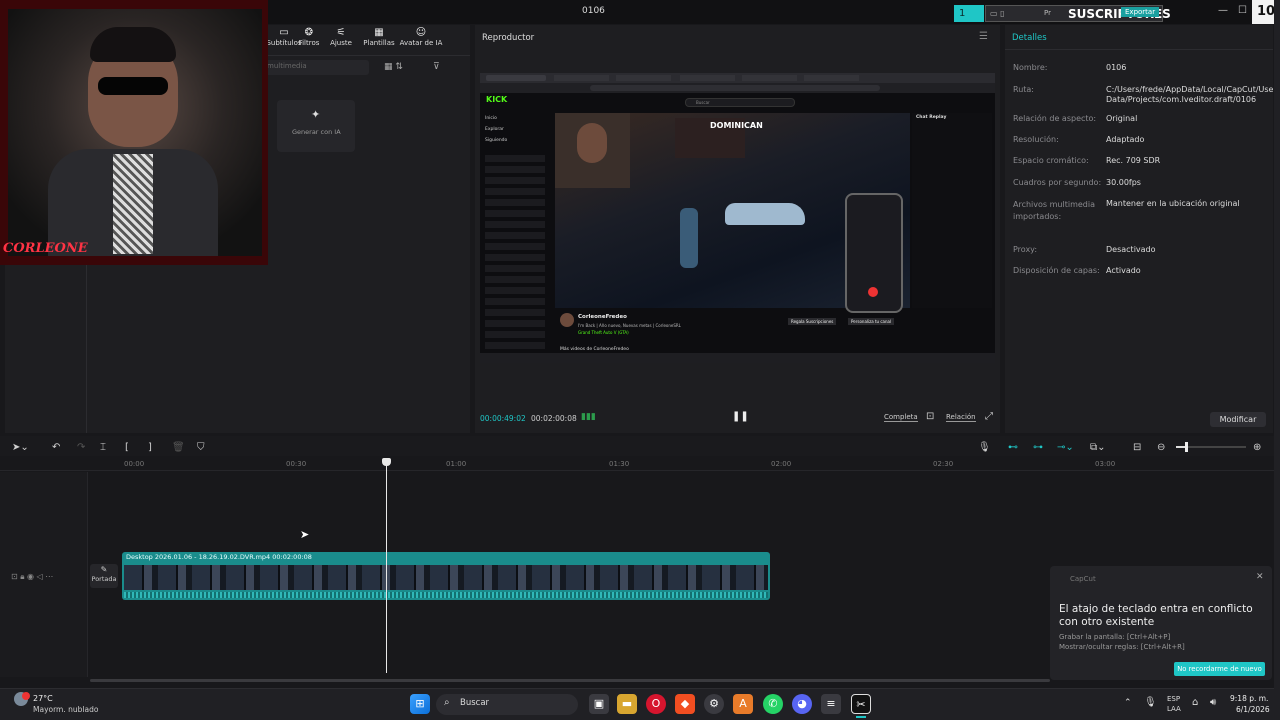 Image resolution: width=1280 pixels, height=720 pixels. Describe the element at coordinates (1260, 577) in the screenshot. I see `close-icon: ✕` at that location.